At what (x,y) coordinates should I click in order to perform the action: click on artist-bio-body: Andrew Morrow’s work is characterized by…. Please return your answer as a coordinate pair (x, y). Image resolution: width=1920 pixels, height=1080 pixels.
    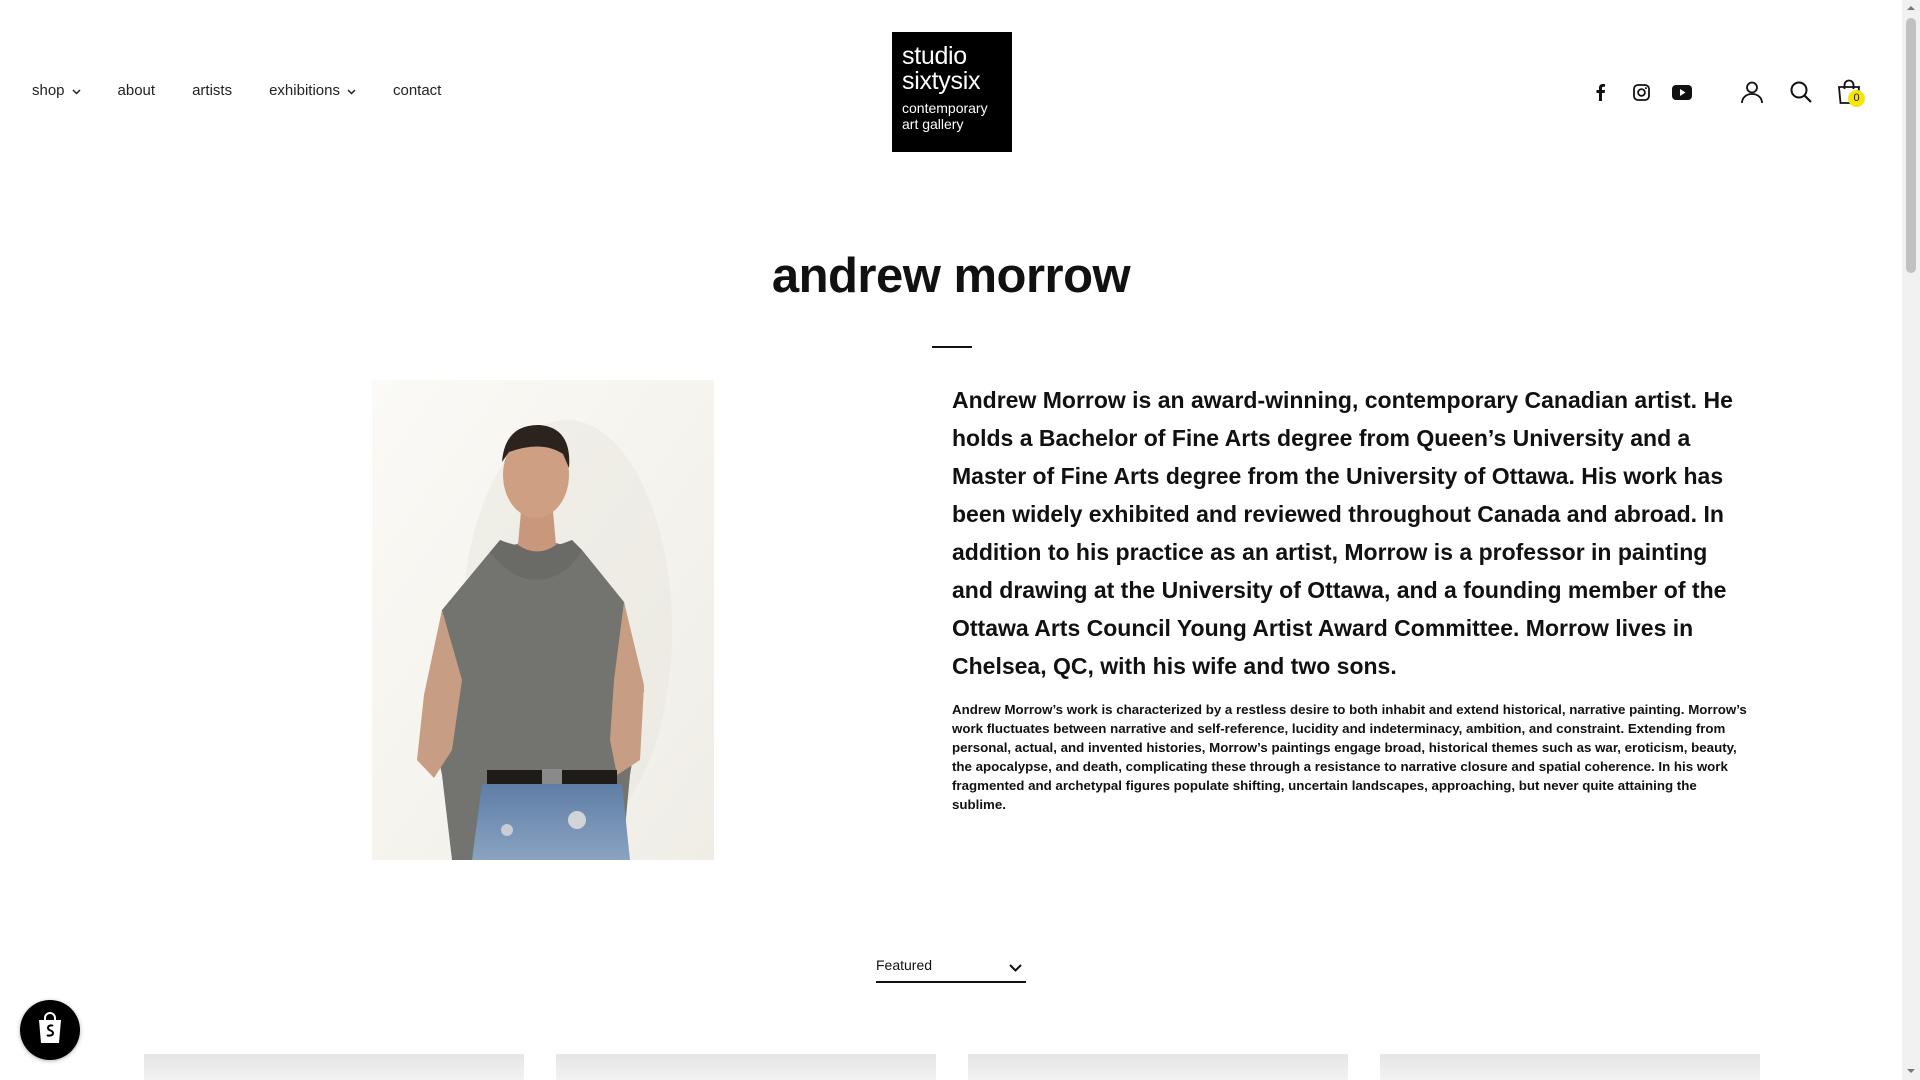
    Looking at the image, I should click on (1349, 757).